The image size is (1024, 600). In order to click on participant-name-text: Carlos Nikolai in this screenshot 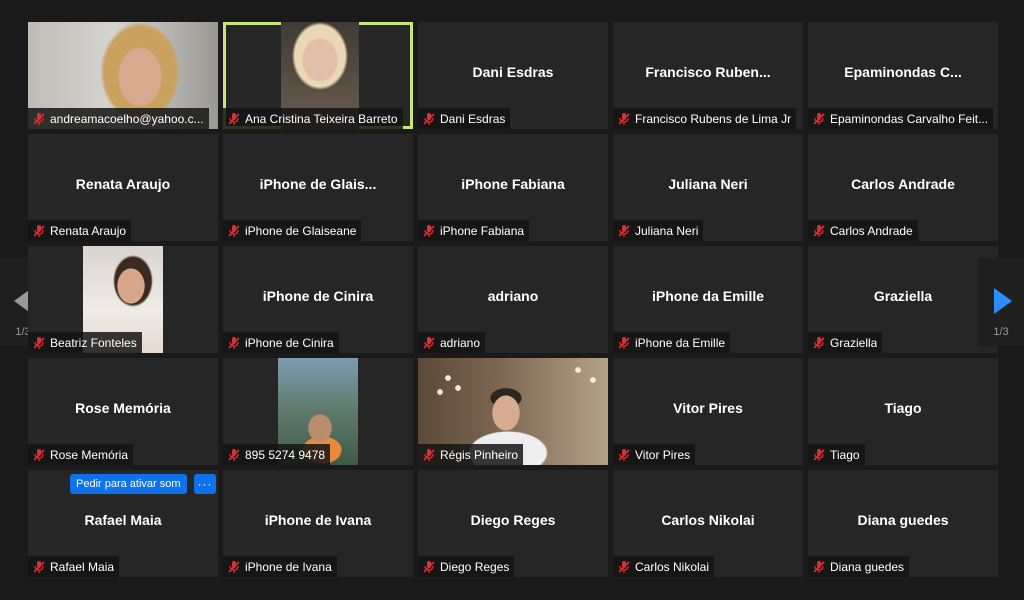, I will do `click(672, 566)`.